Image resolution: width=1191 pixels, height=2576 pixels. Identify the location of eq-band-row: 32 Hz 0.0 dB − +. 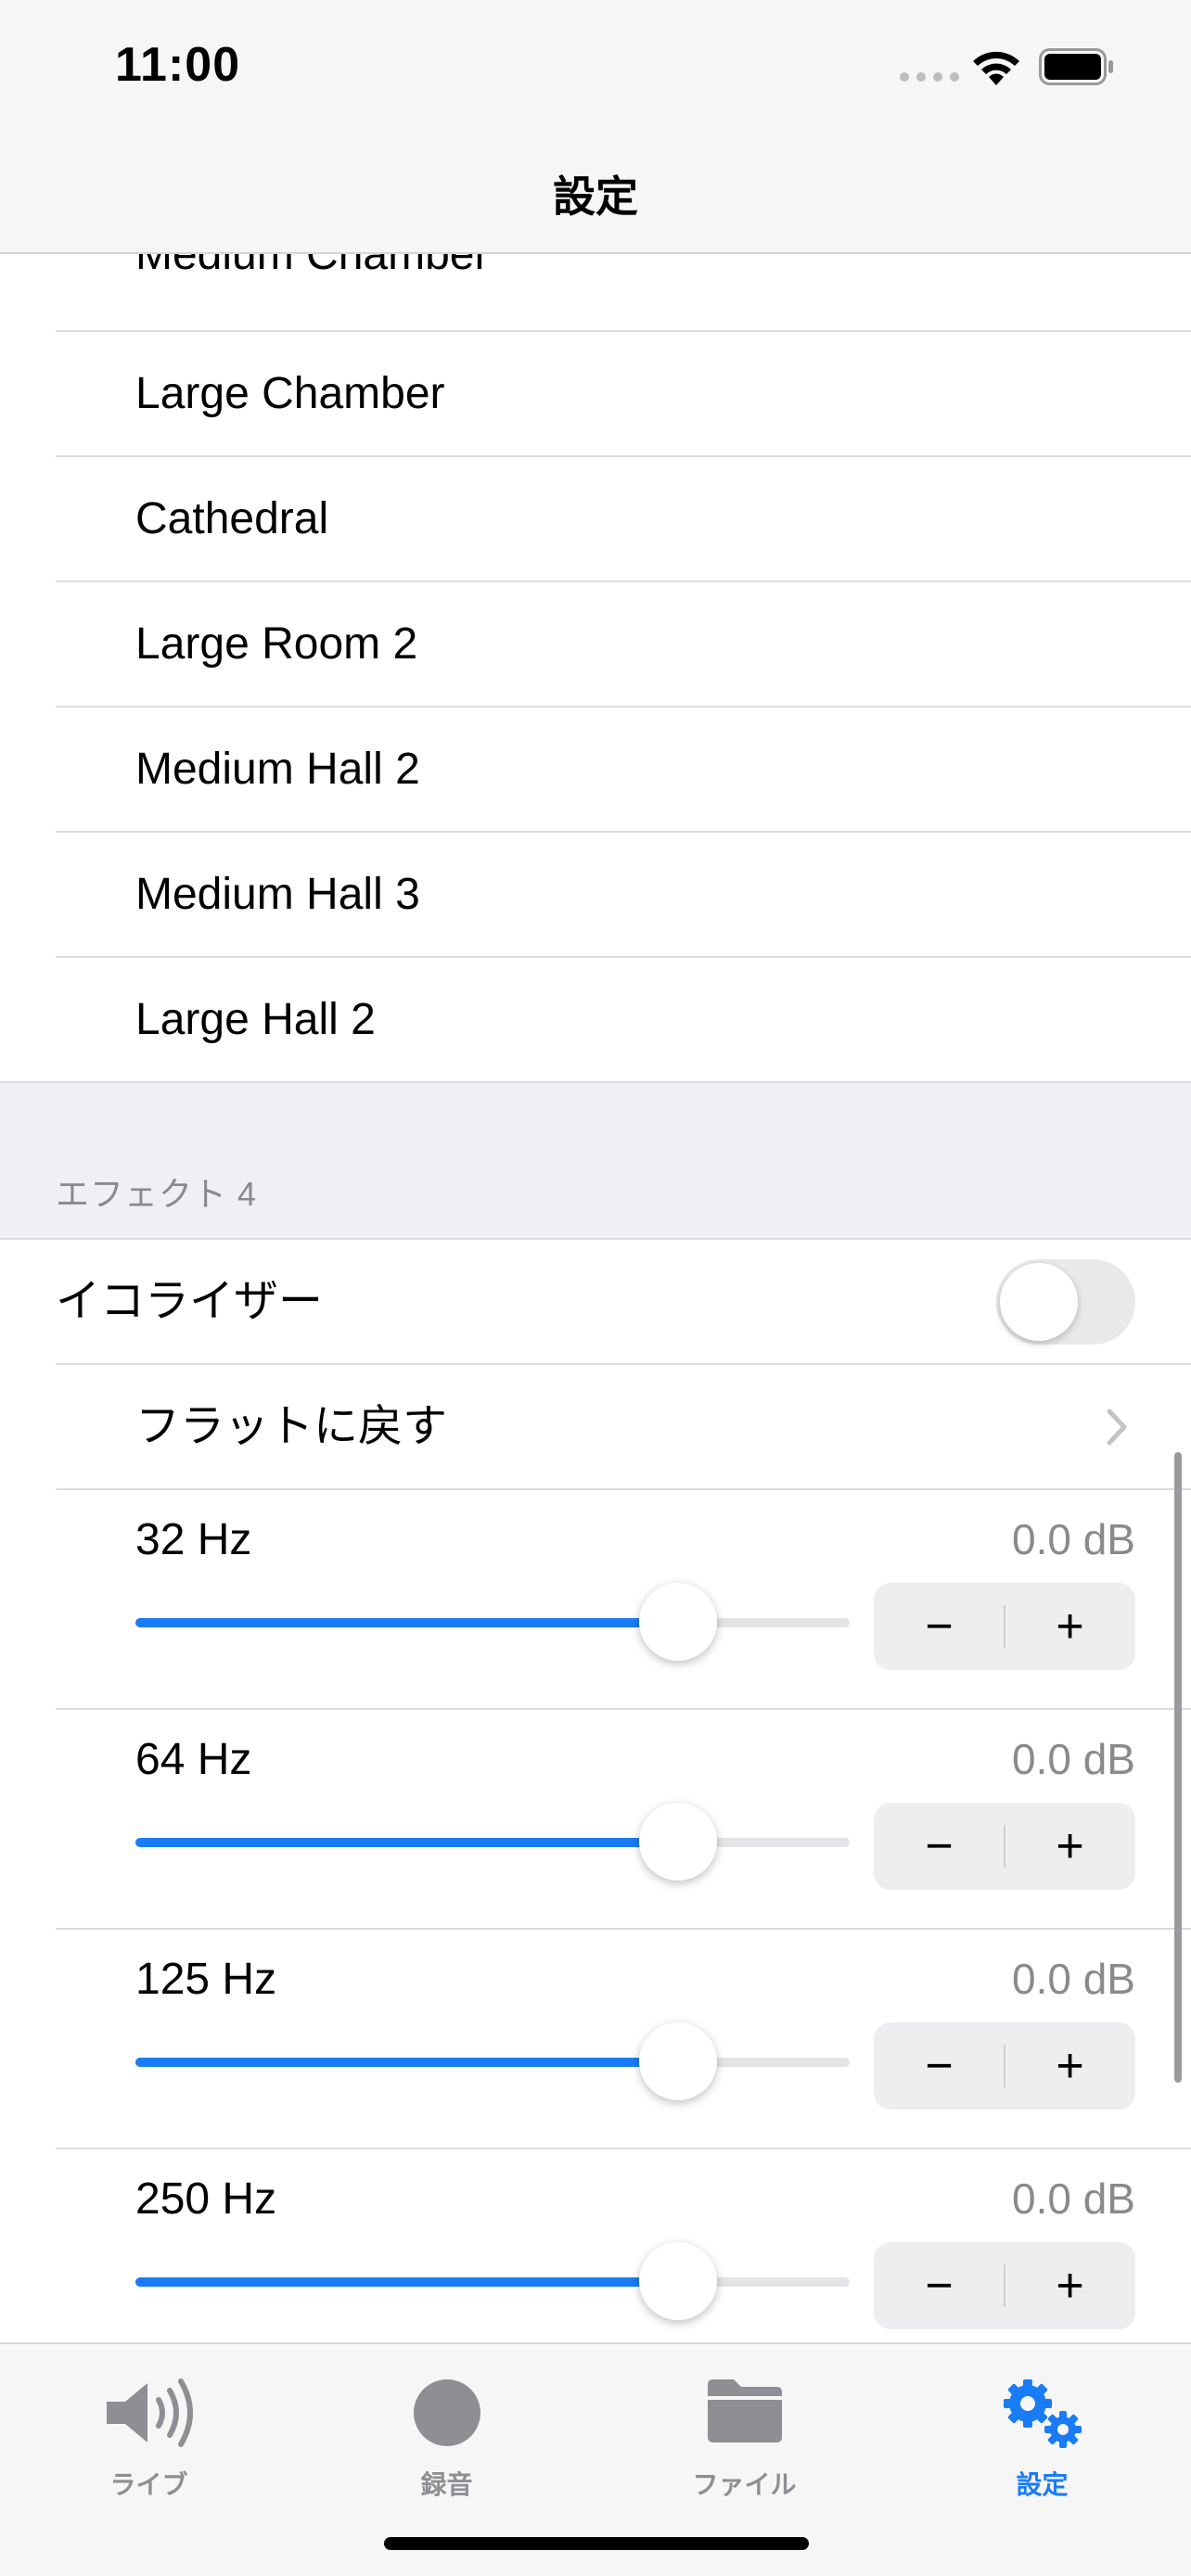
(595, 1600).